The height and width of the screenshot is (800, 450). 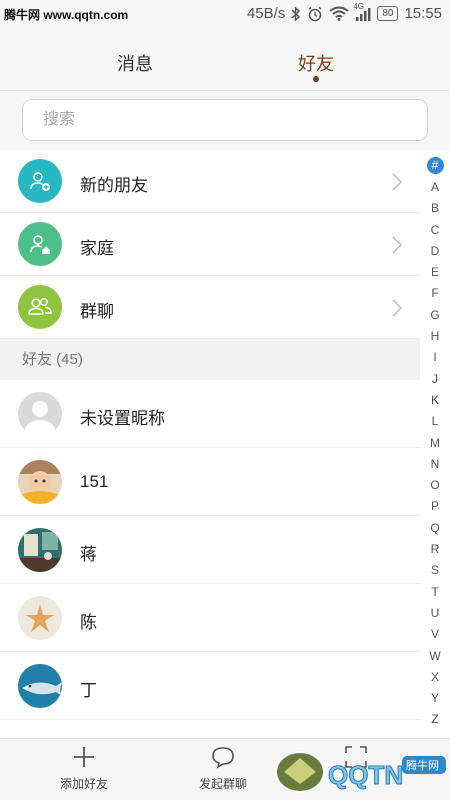 I want to click on default-avatar, so click(x=40, y=414).